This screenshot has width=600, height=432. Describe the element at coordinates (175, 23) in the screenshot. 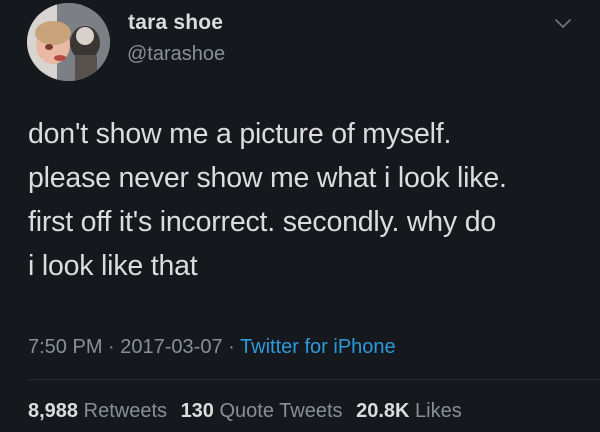

I see `display-name: tara shoe` at that location.